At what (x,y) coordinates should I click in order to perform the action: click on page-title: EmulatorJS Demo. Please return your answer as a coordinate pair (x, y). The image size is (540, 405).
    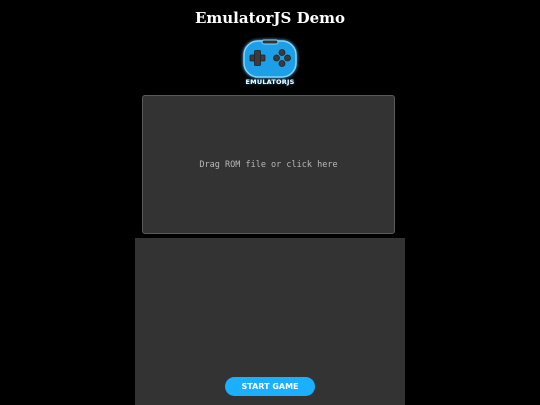
    Looking at the image, I should click on (270, 18).